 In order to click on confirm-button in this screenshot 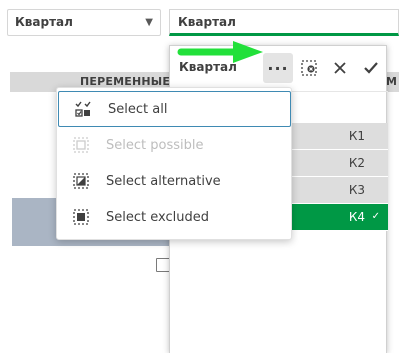, I will do `click(371, 68)`.